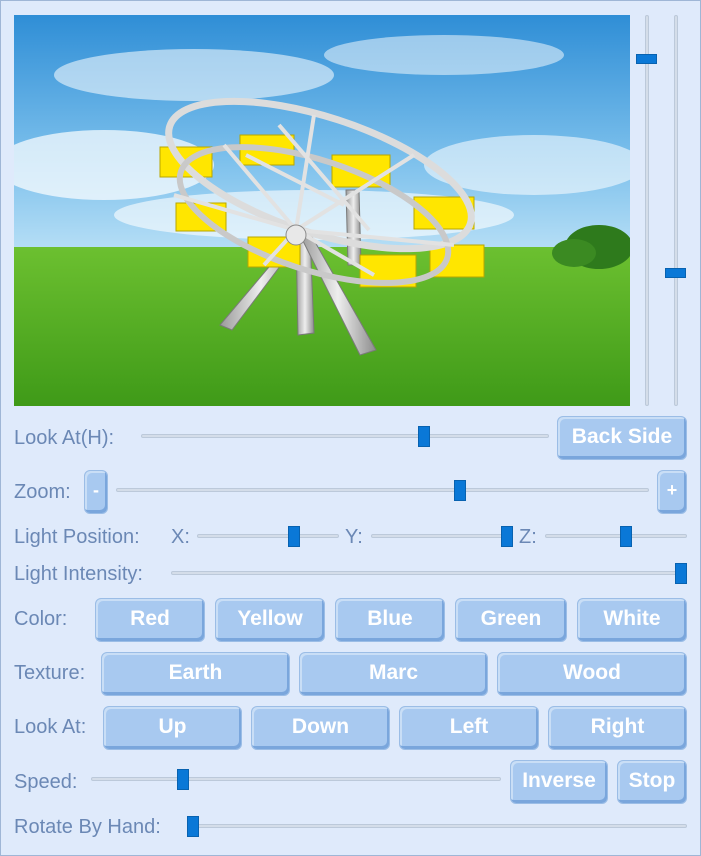  I want to click on vertical-slider-right, so click(675, 210).